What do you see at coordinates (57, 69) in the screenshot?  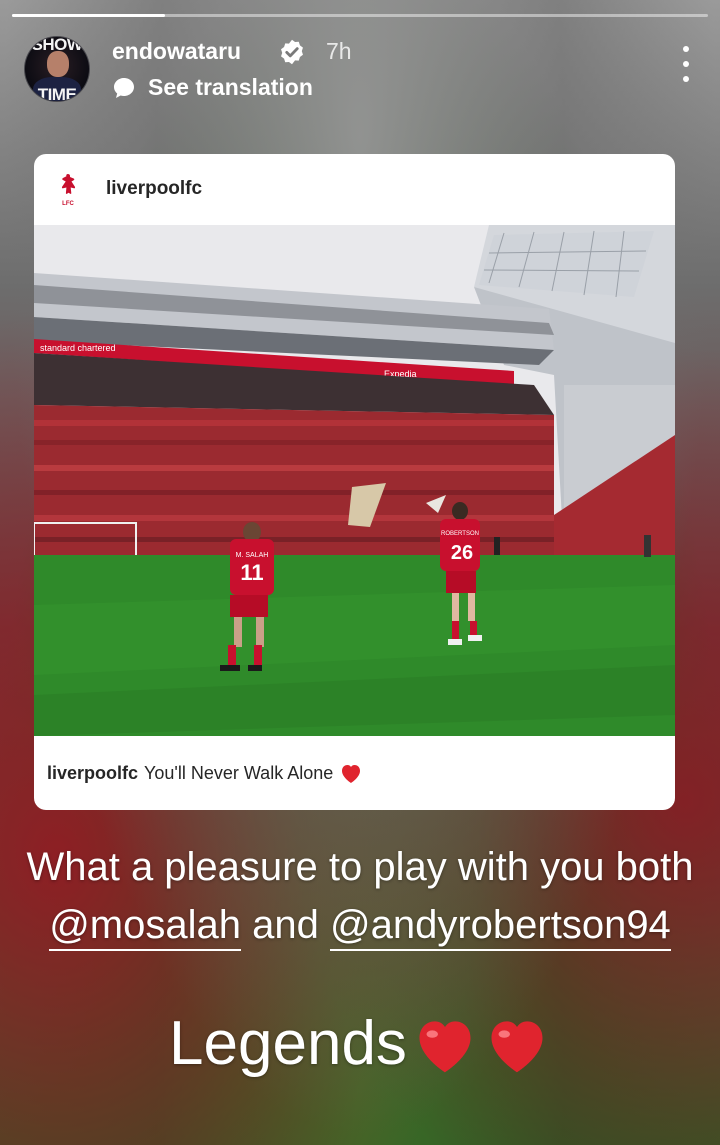 I see `avatar: SHOW TIME` at bounding box center [57, 69].